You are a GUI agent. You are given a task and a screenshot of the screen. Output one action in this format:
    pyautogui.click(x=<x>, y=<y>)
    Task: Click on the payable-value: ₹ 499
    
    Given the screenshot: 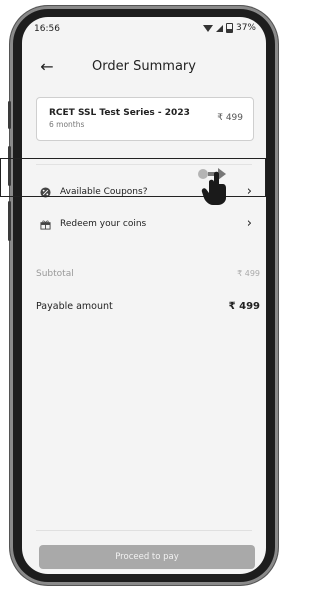 What is the action you would take?
    pyautogui.click(x=244, y=306)
    